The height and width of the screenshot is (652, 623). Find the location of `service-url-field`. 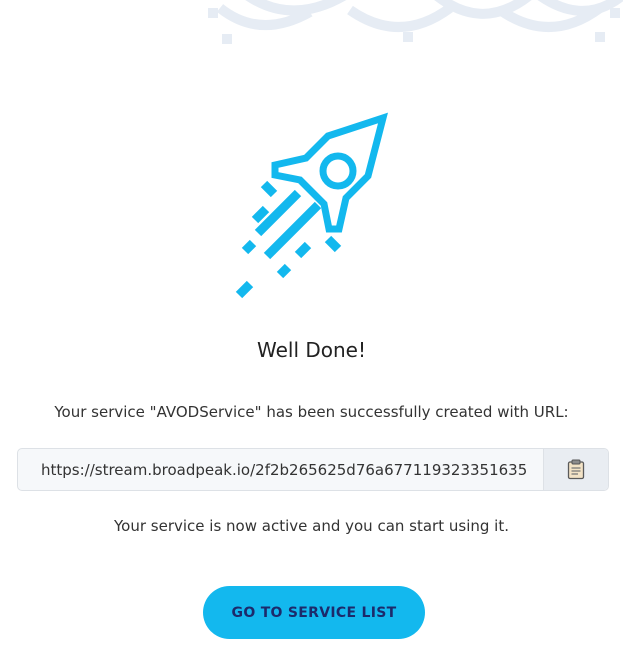

service-url-field is located at coordinates (313, 469).